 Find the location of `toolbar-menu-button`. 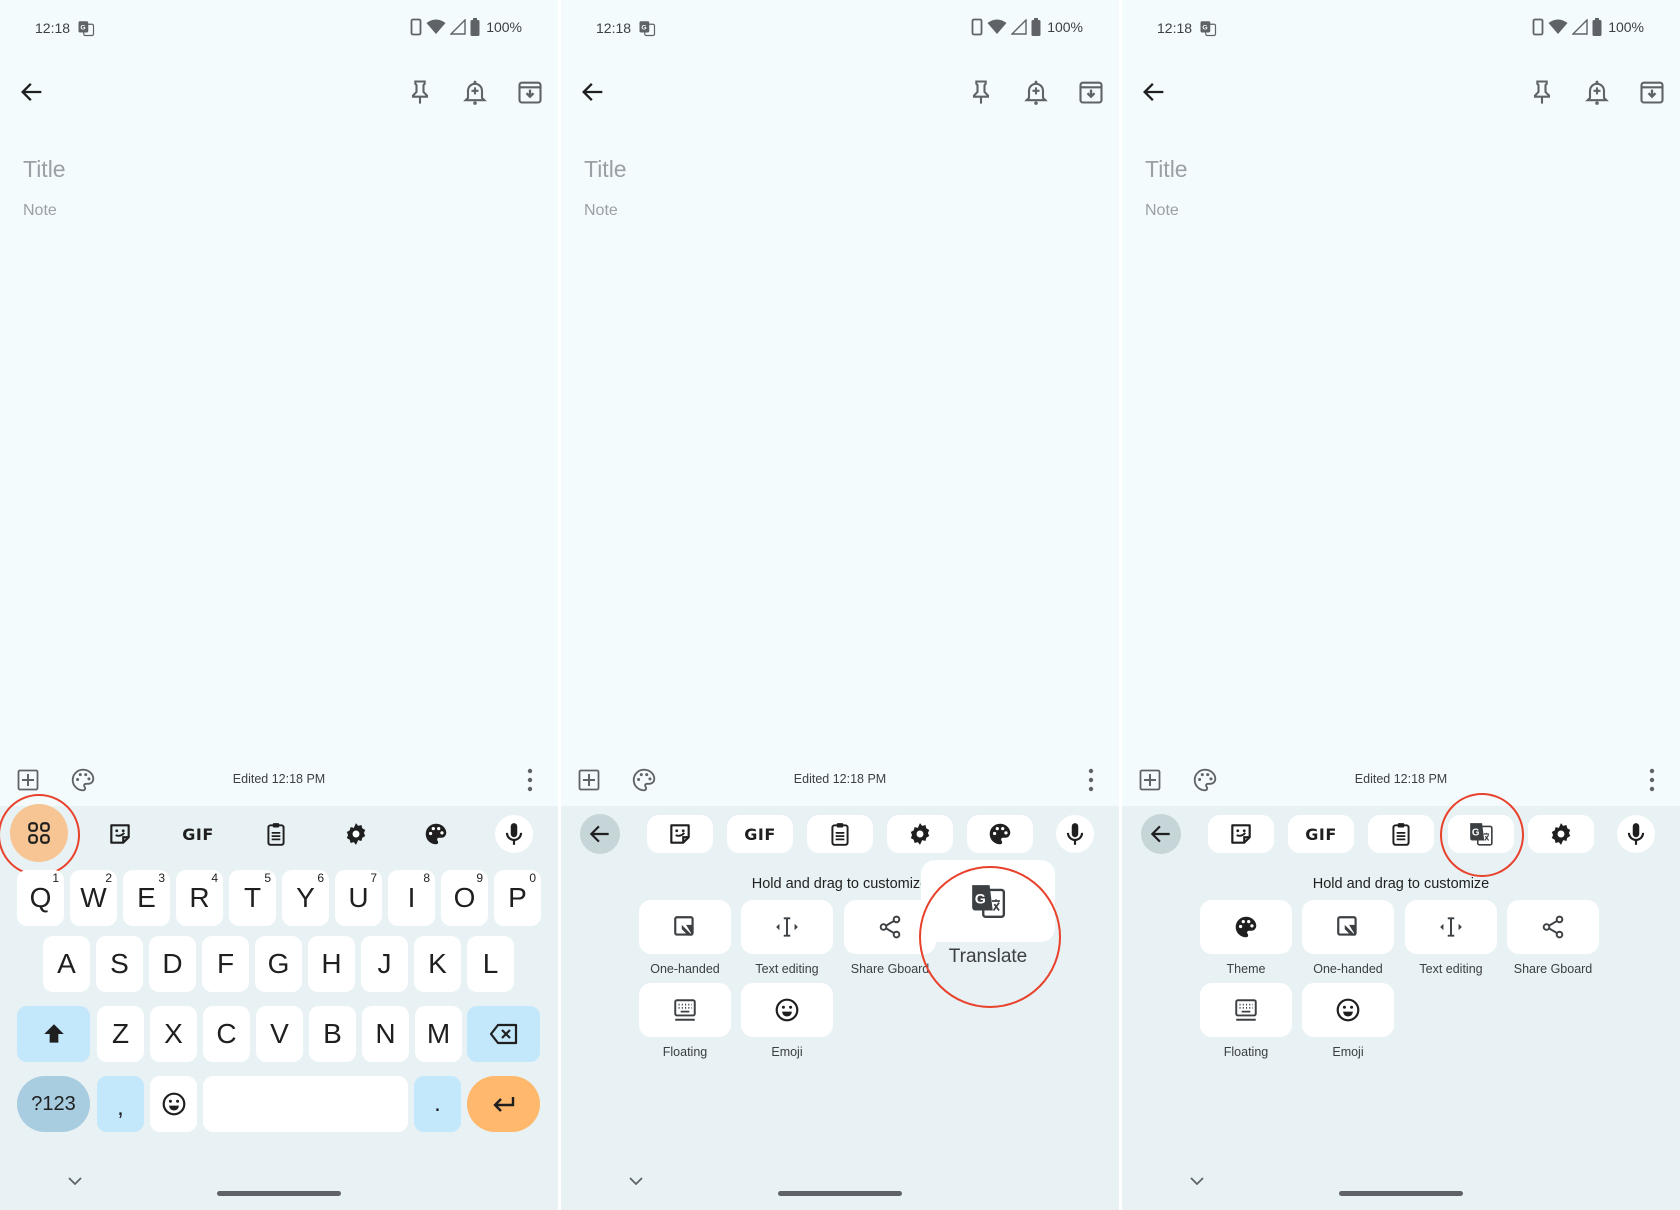

toolbar-menu-button is located at coordinates (39, 833).